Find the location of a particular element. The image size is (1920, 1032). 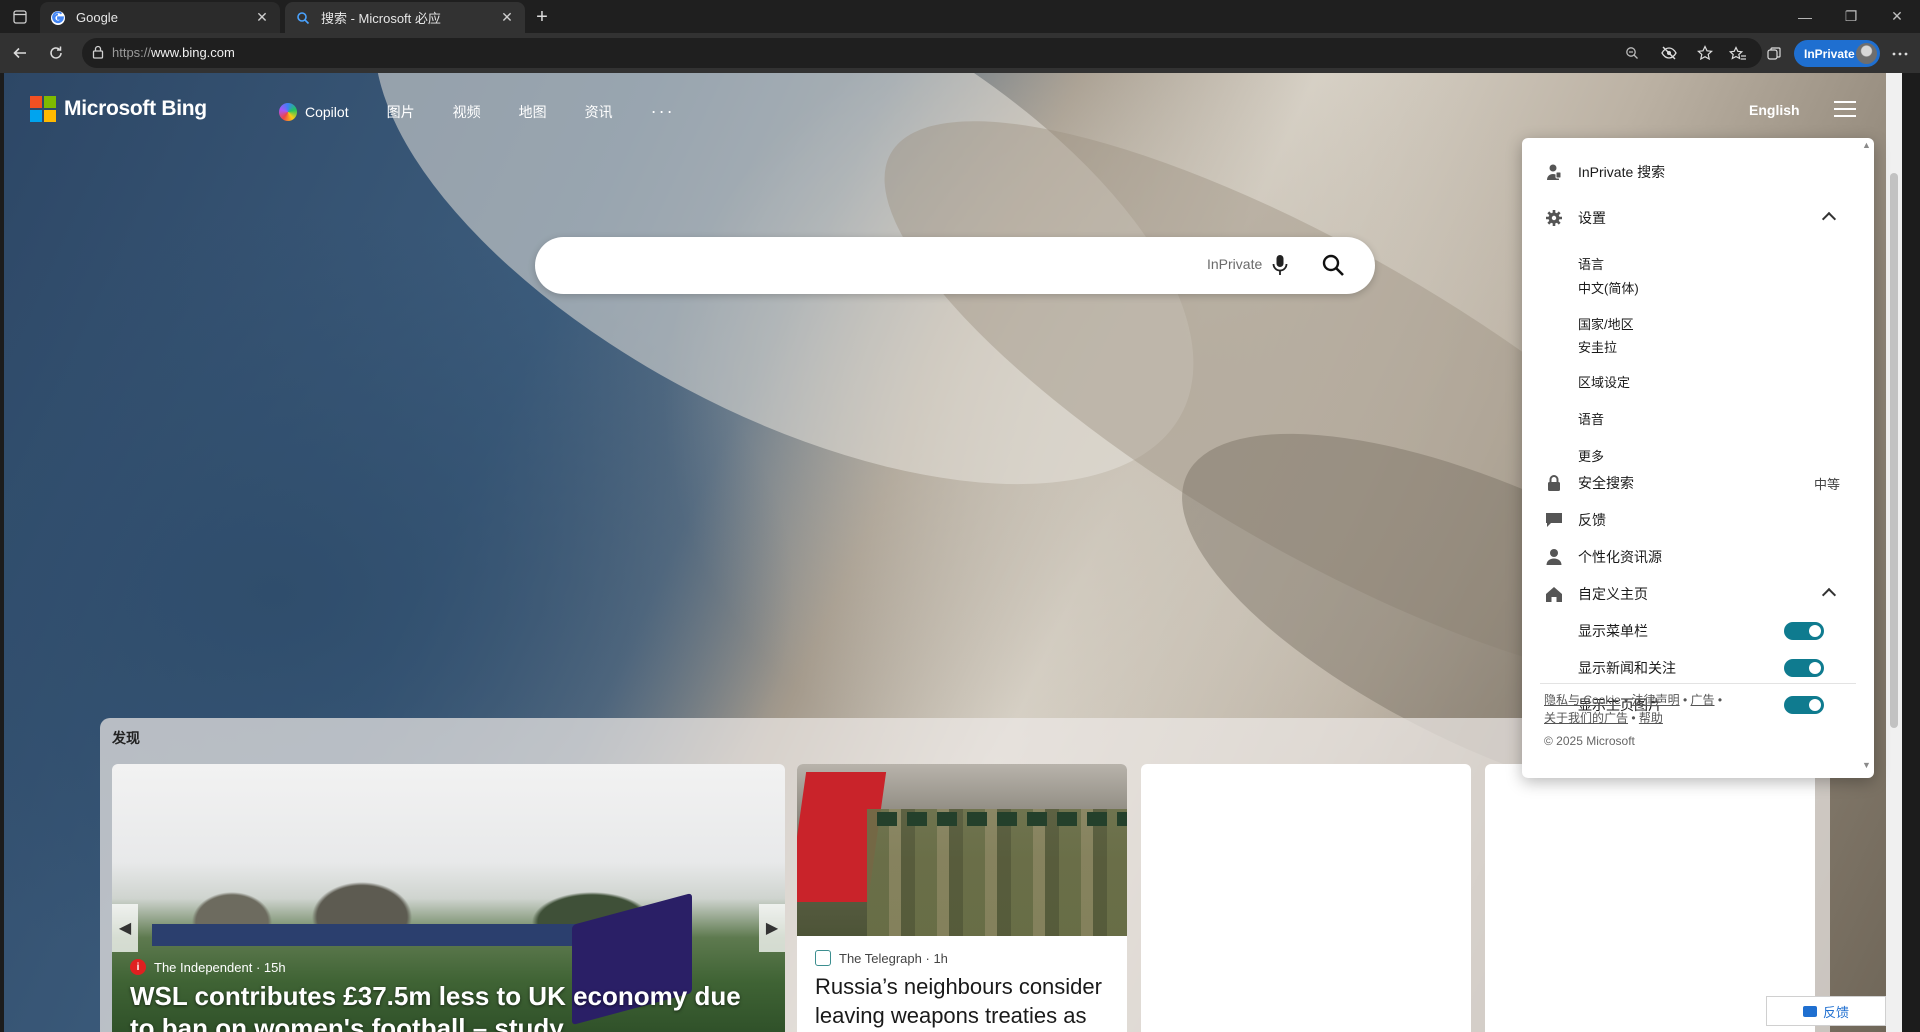

minimize-icon: — is located at coordinates (1805, 16).